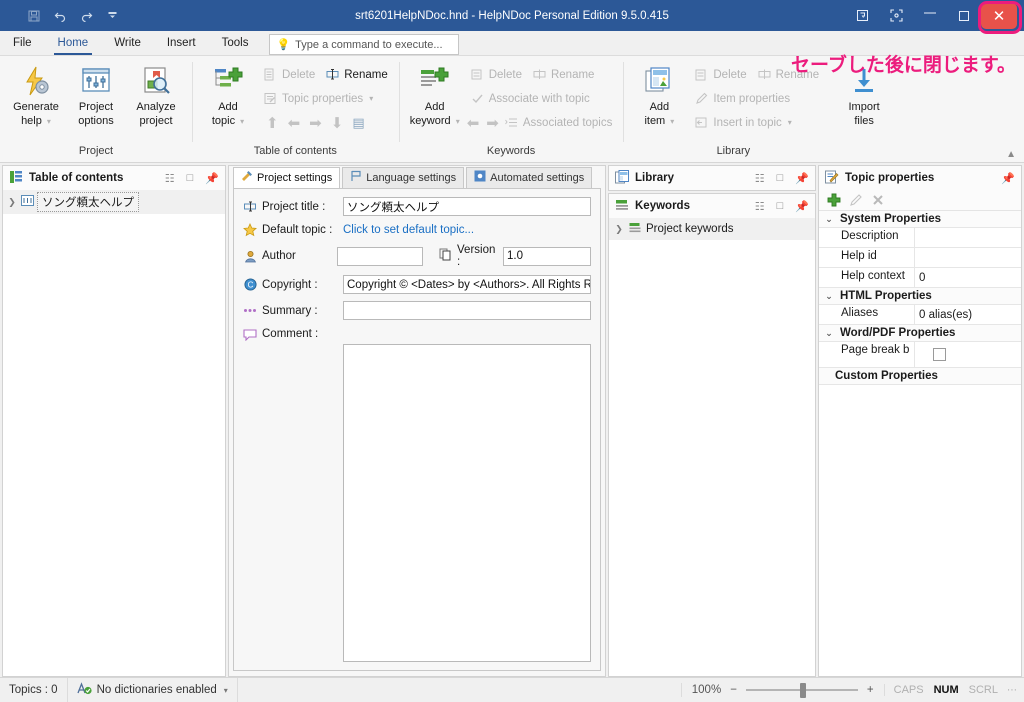  I want to click on toc-topic-properties-button: Topic properties ▾, so click(318, 98).